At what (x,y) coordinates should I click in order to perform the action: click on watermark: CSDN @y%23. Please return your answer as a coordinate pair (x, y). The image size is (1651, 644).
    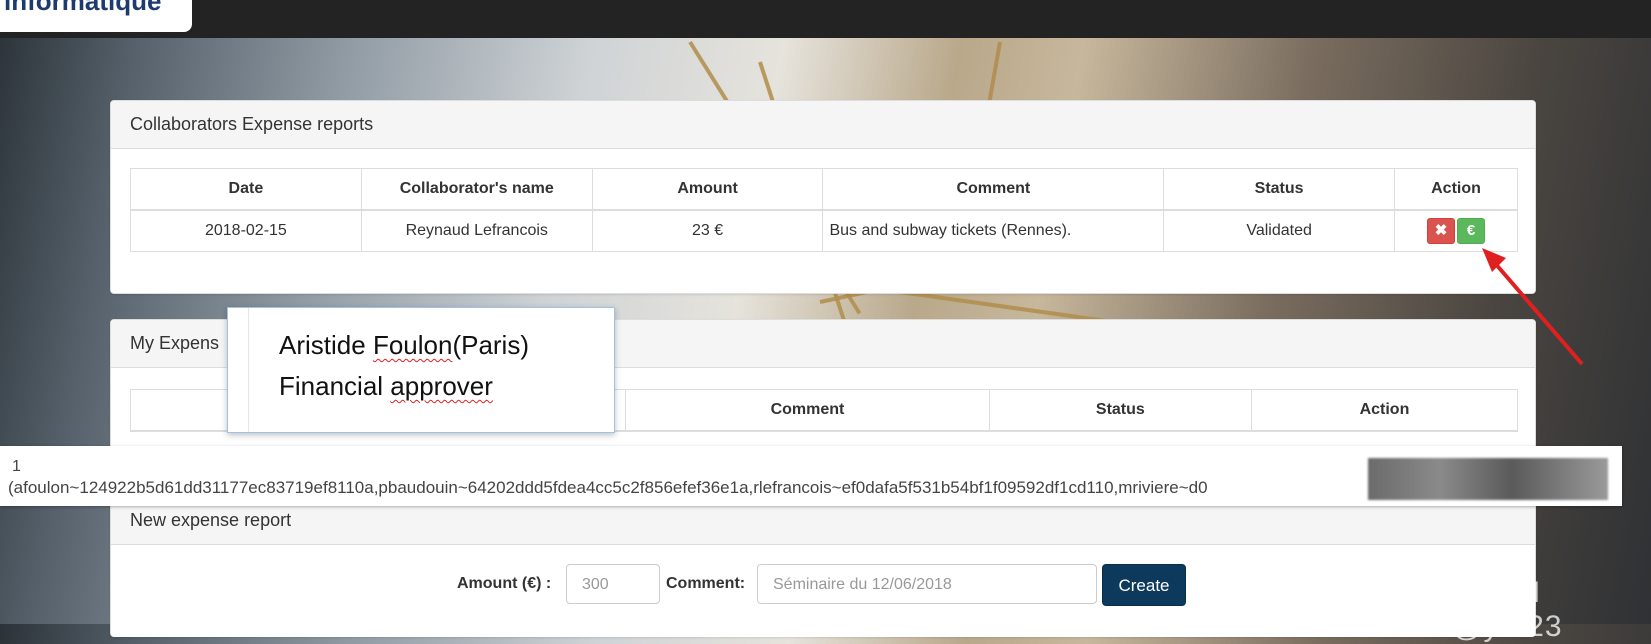
    Looking at the image, I should click on (1507, 609).